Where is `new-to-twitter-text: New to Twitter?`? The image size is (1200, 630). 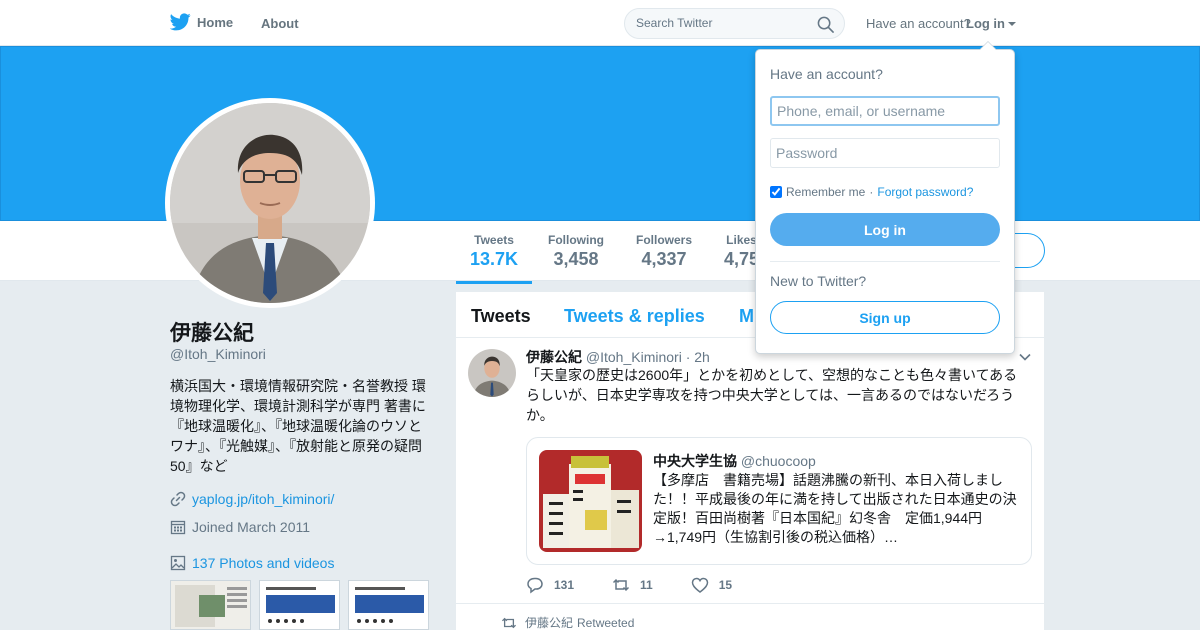
new-to-twitter-text: New to Twitter? is located at coordinates (818, 281).